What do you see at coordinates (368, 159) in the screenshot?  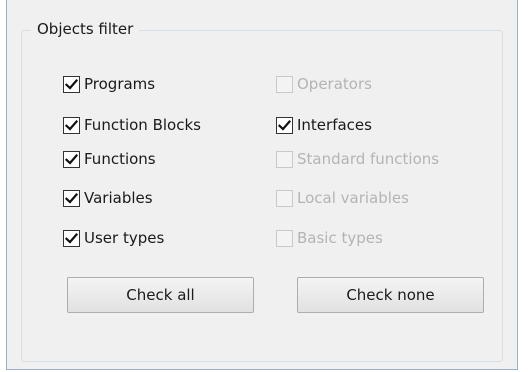 I see `checkbox-label-standard-functions: Standard functions` at bounding box center [368, 159].